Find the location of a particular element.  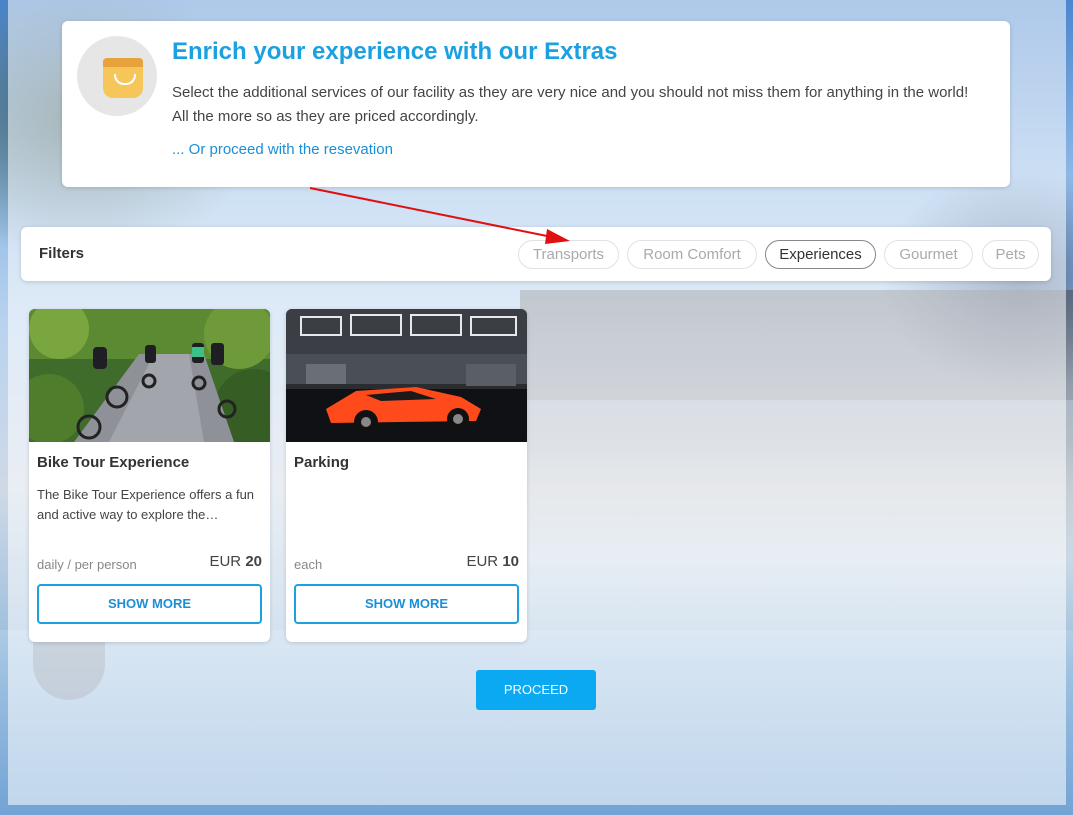

filter-chip-transports: Transports is located at coordinates (568, 254).